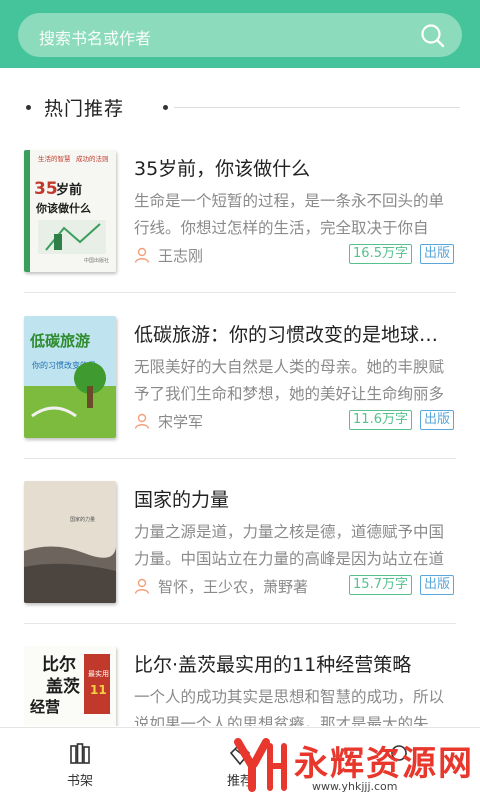  I want to click on svg-text: 盖茨, so click(63, 686).